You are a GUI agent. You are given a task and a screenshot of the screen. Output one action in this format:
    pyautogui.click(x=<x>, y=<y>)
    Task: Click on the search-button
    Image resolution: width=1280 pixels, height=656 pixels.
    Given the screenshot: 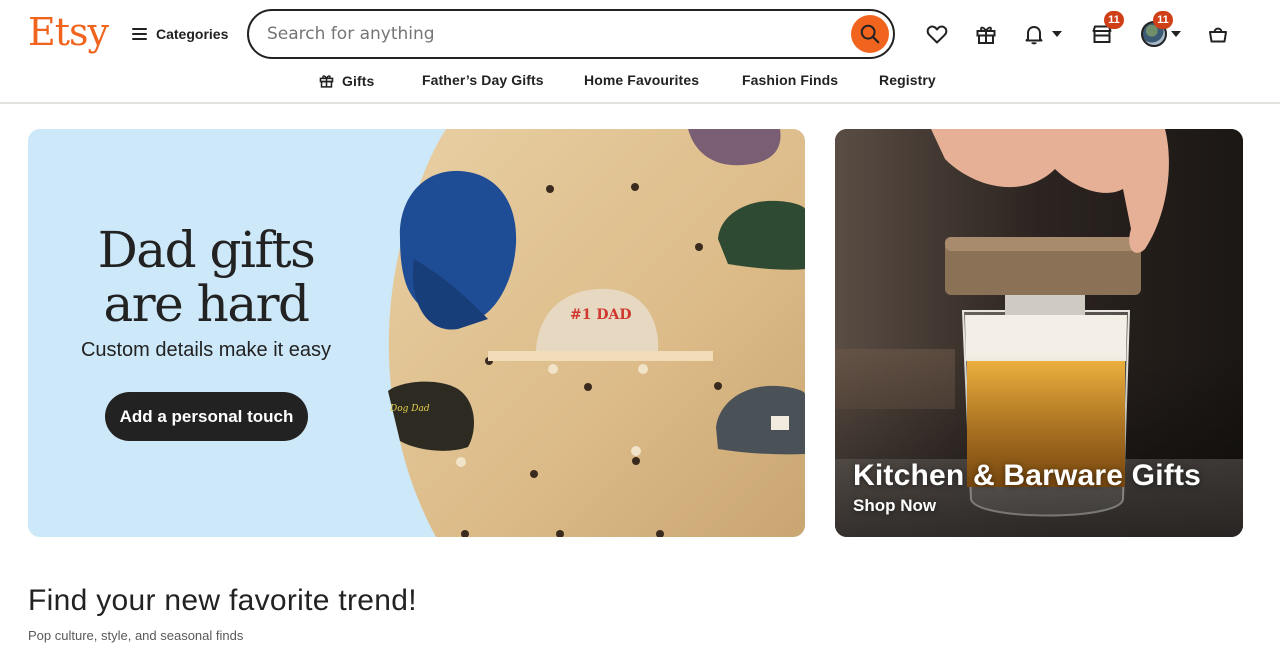 What is the action you would take?
    pyautogui.click(x=870, y=34)
    